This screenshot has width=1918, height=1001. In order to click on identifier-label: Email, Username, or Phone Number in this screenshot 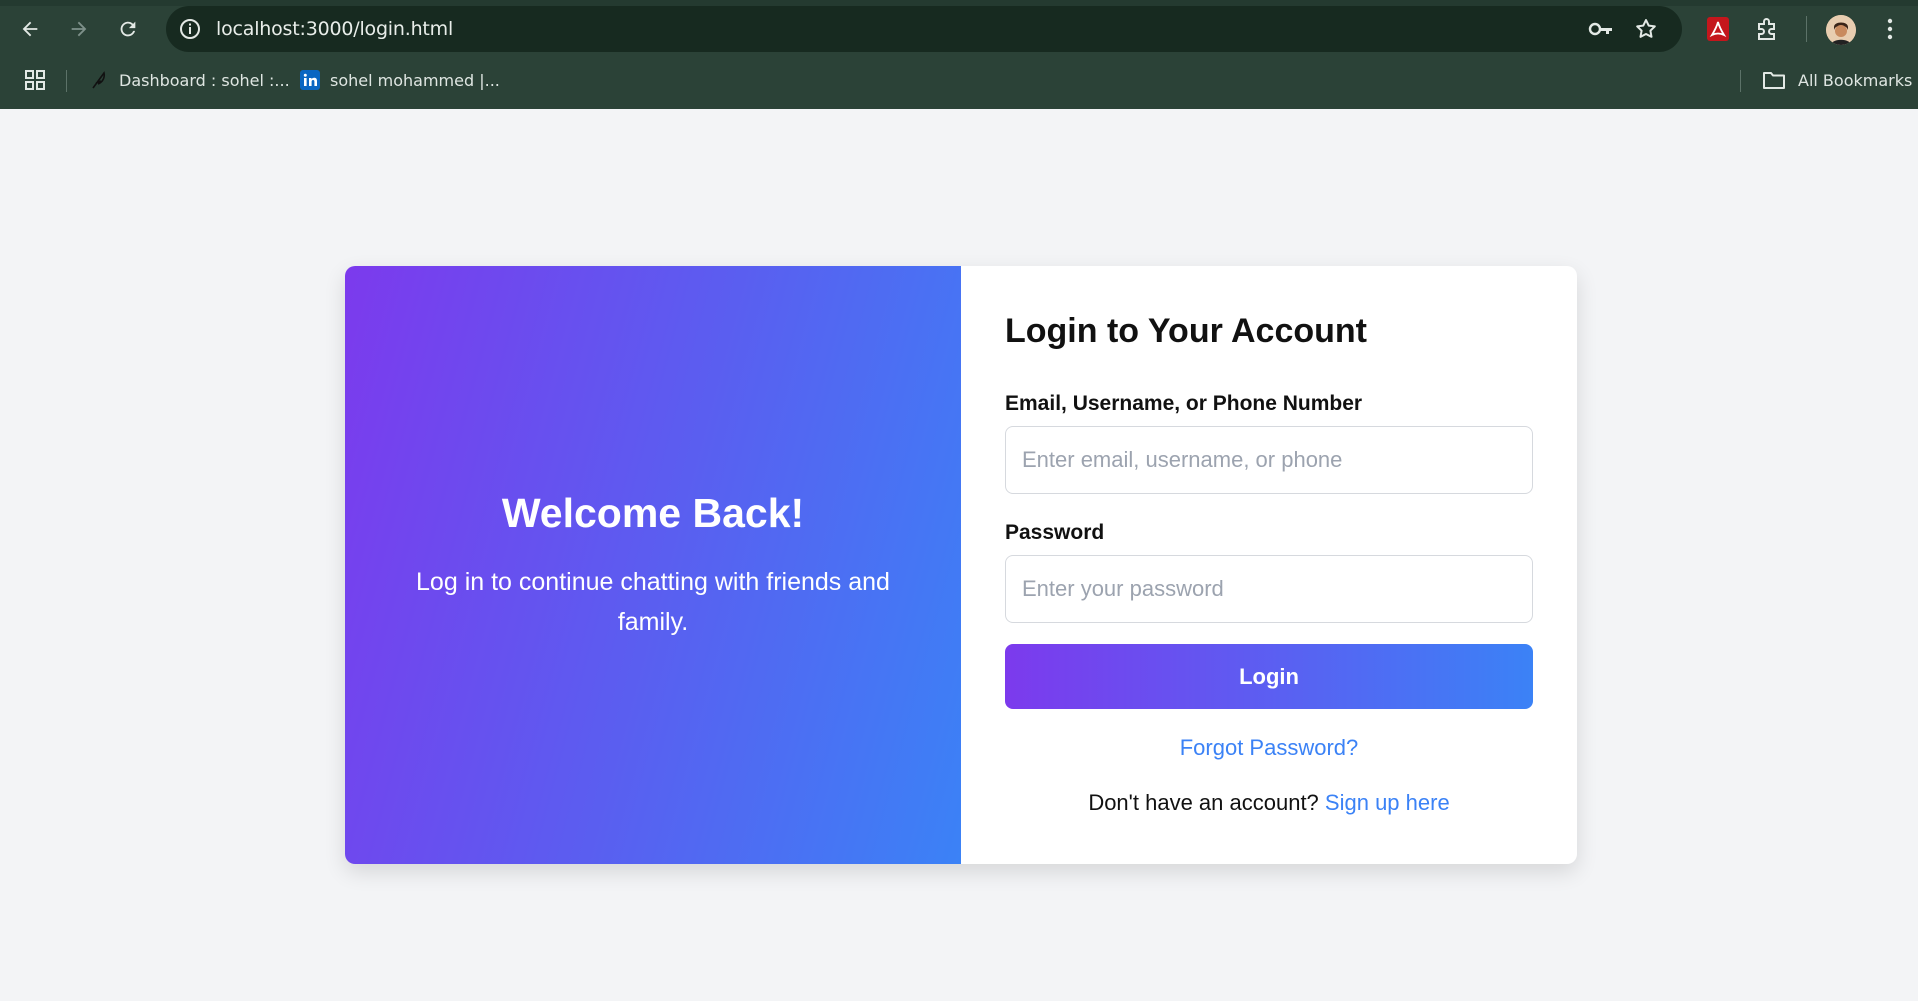, I will do `click(1184, 403)`.